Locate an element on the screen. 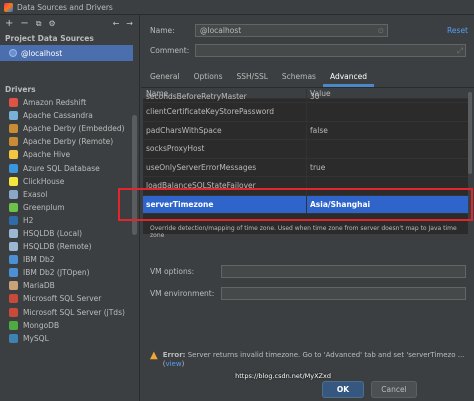 This screenshot has height=401, width=474. back-arrow-icon: ← is located at coordinates (116, 23).